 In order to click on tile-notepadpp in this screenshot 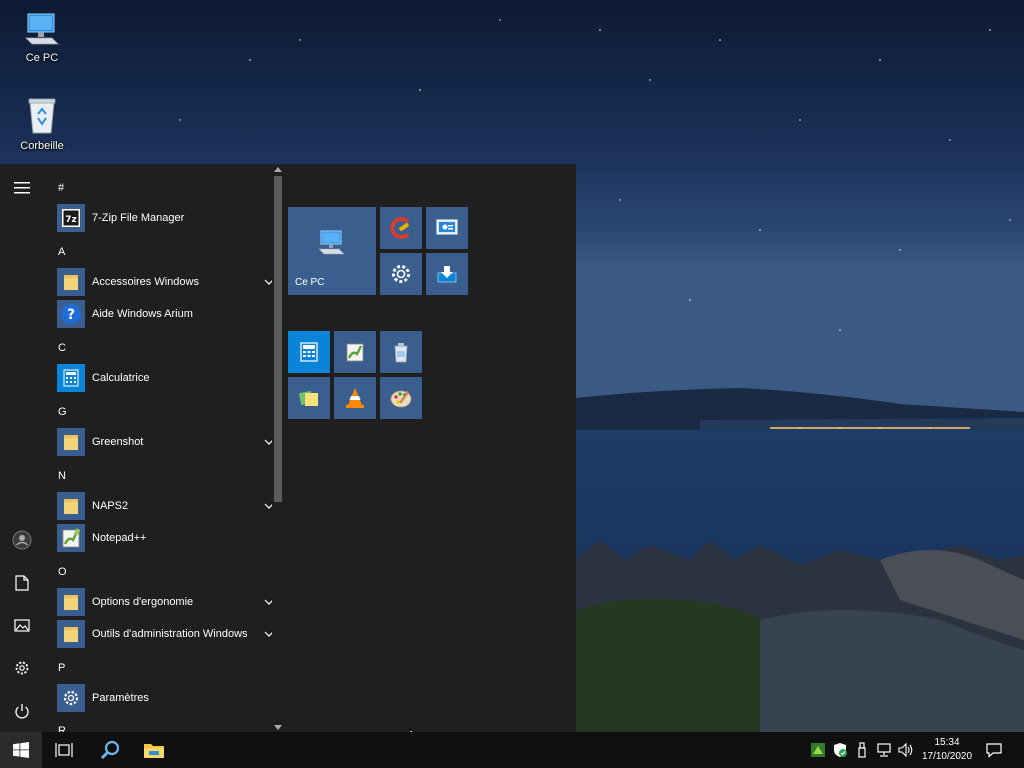, I will do `click(355, 352)`.